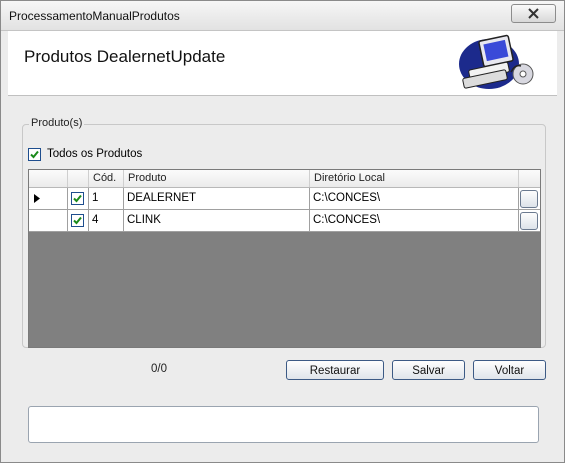 Image resolution: width=565 pixels, height=463 pixels. Describe the element at coordinates (509, 370) in the screenshot. I see `back-button: Voltar` at that location.